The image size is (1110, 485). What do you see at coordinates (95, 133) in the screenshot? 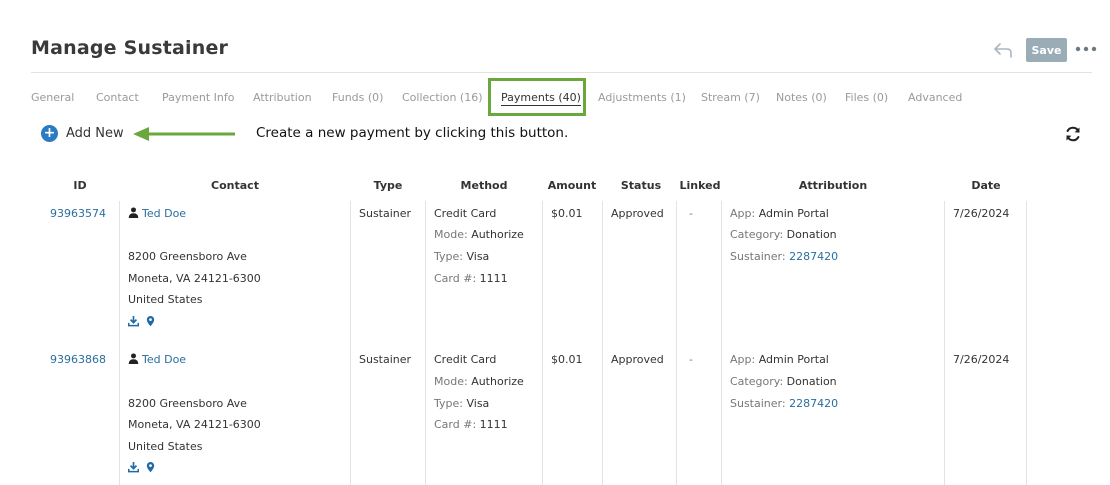
I see `add-new-label: Add New` at bounding box center [95, 133].